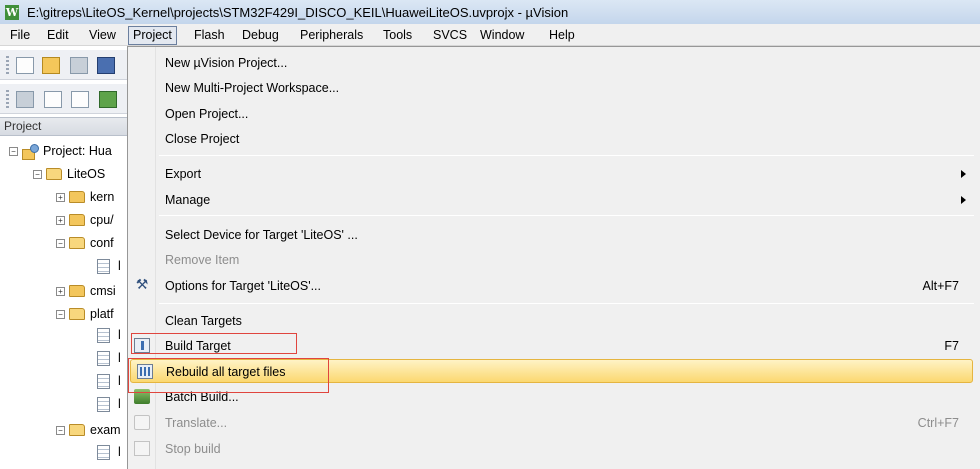  Describe the element at coordinates (331, 35) in the screenshot. I see `menu-peripherals: Peripherals` at that location.